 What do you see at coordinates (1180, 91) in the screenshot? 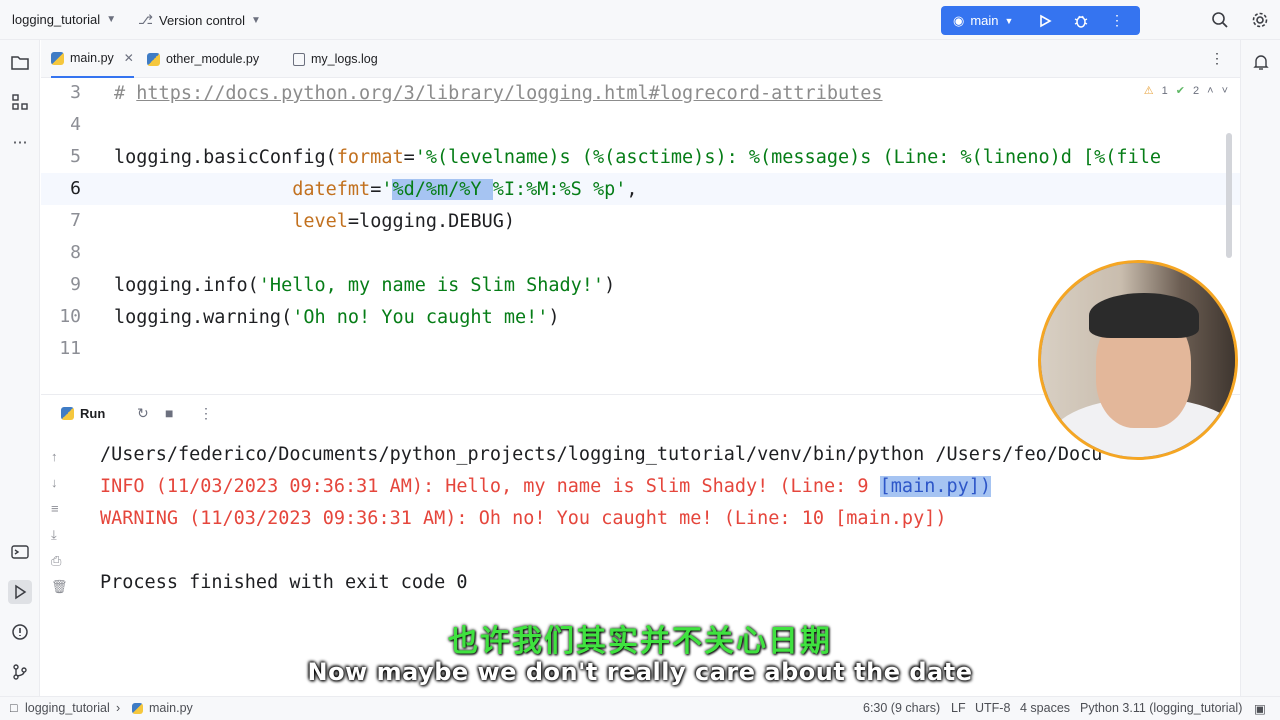
I see `check-icon: ✔` at bounding box center [1180, 91].